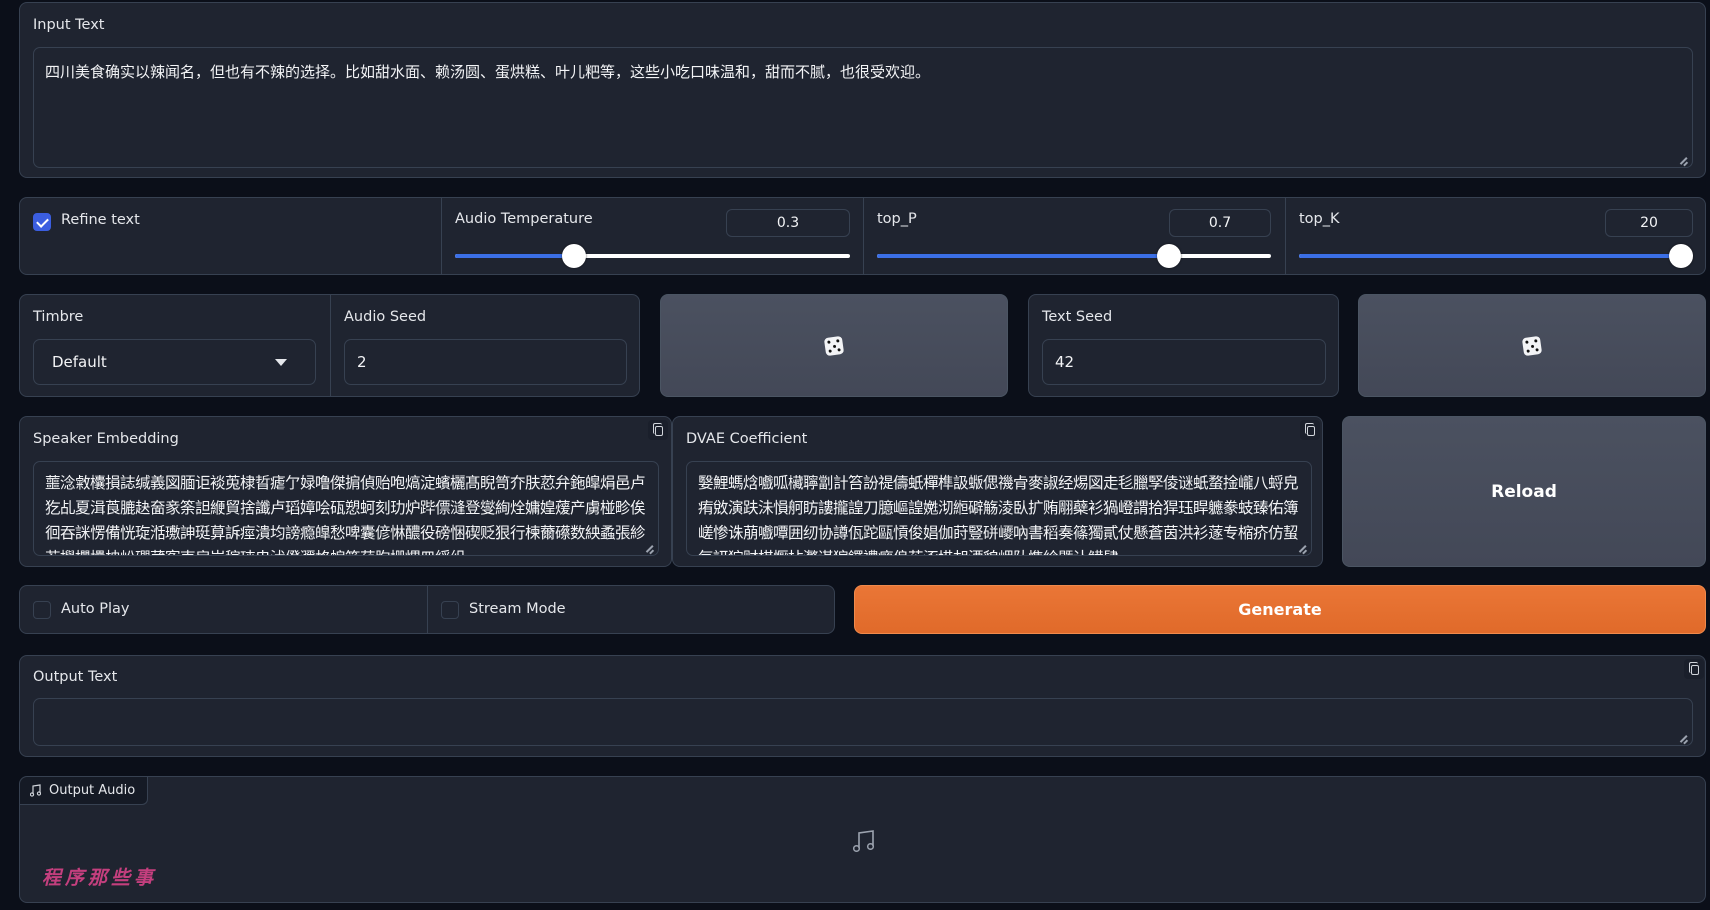  What do you see at coordinates (362, 362) in the screenshot?
I see `audio-seed-value: 2` at bounding box center [362, 362].